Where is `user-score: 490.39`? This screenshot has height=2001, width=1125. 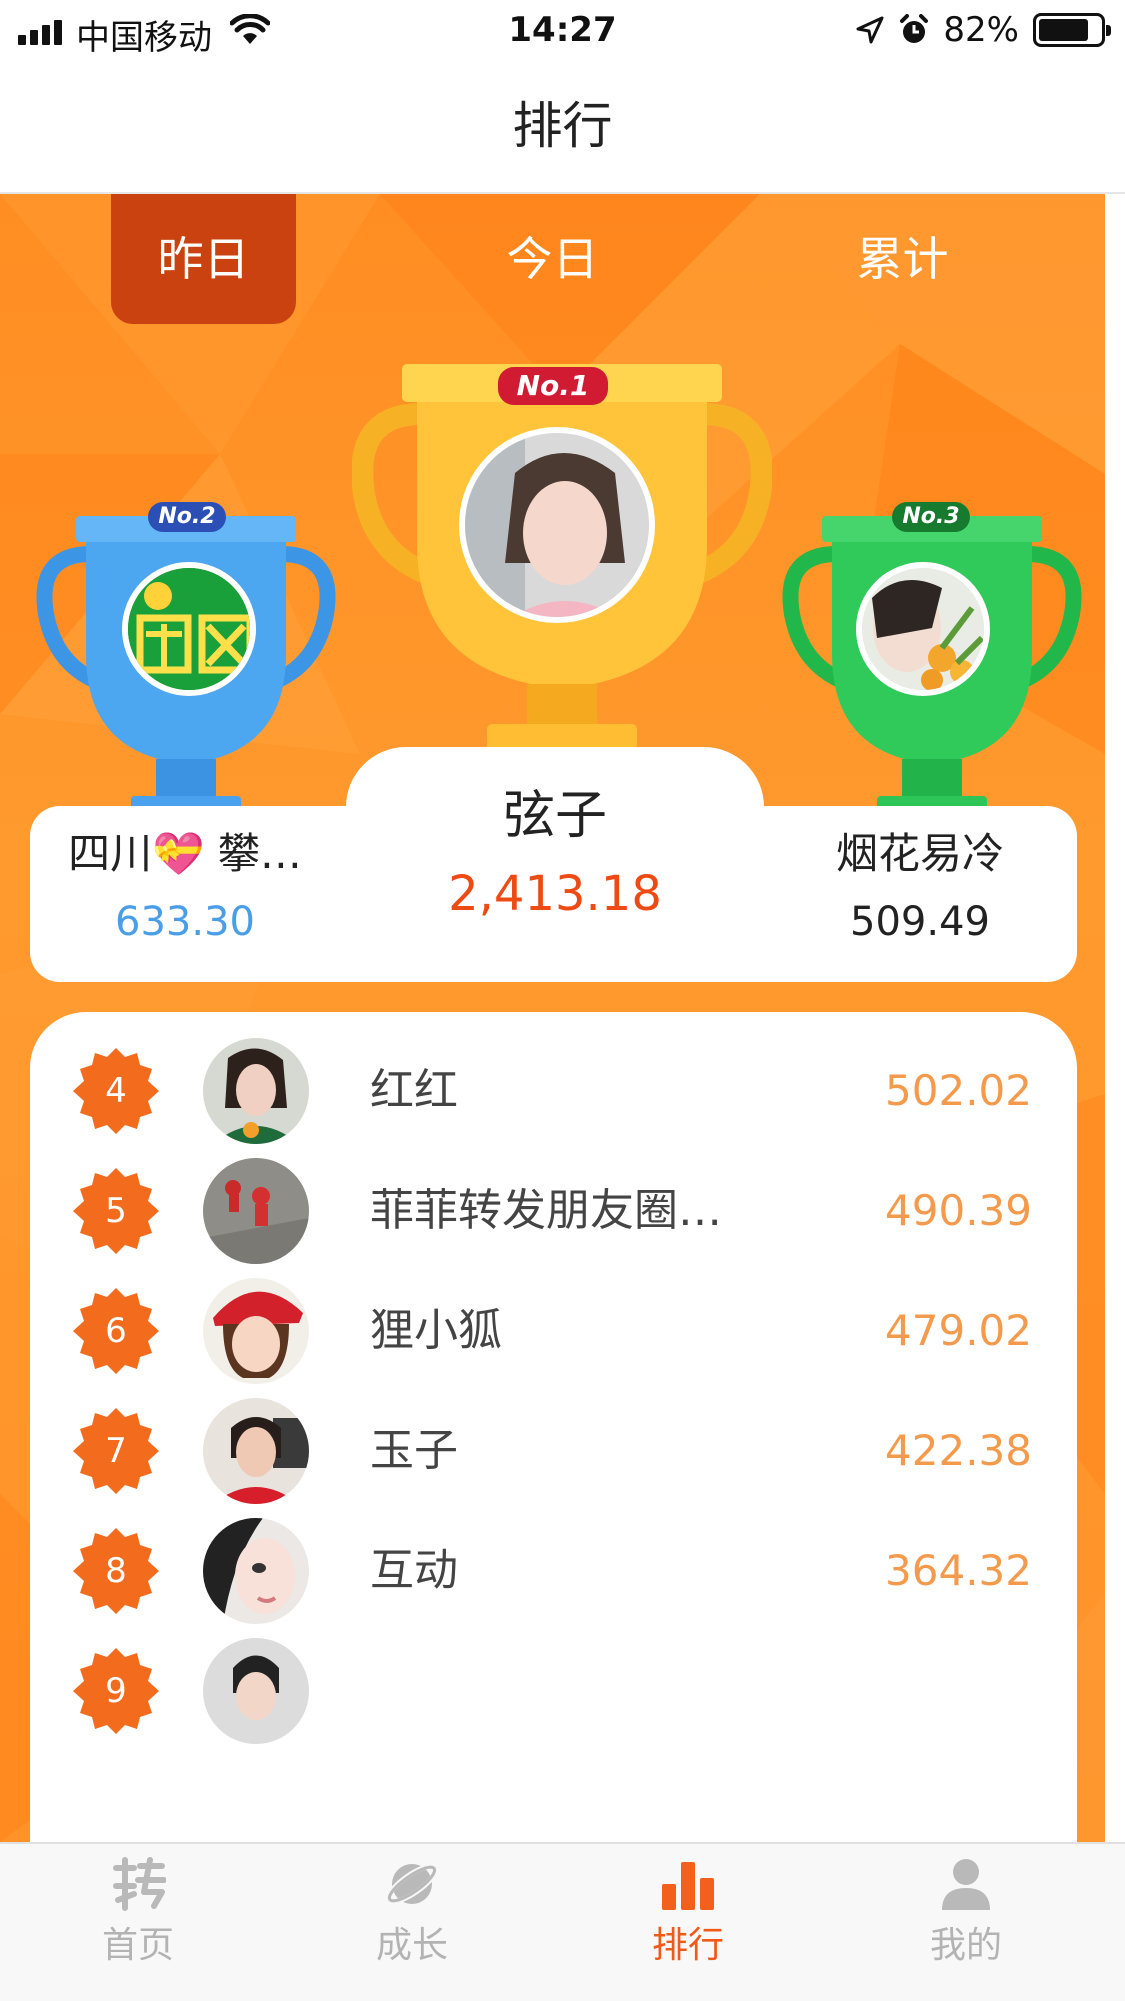
user-score: 490.39 is located at coordinates (958, 1210).